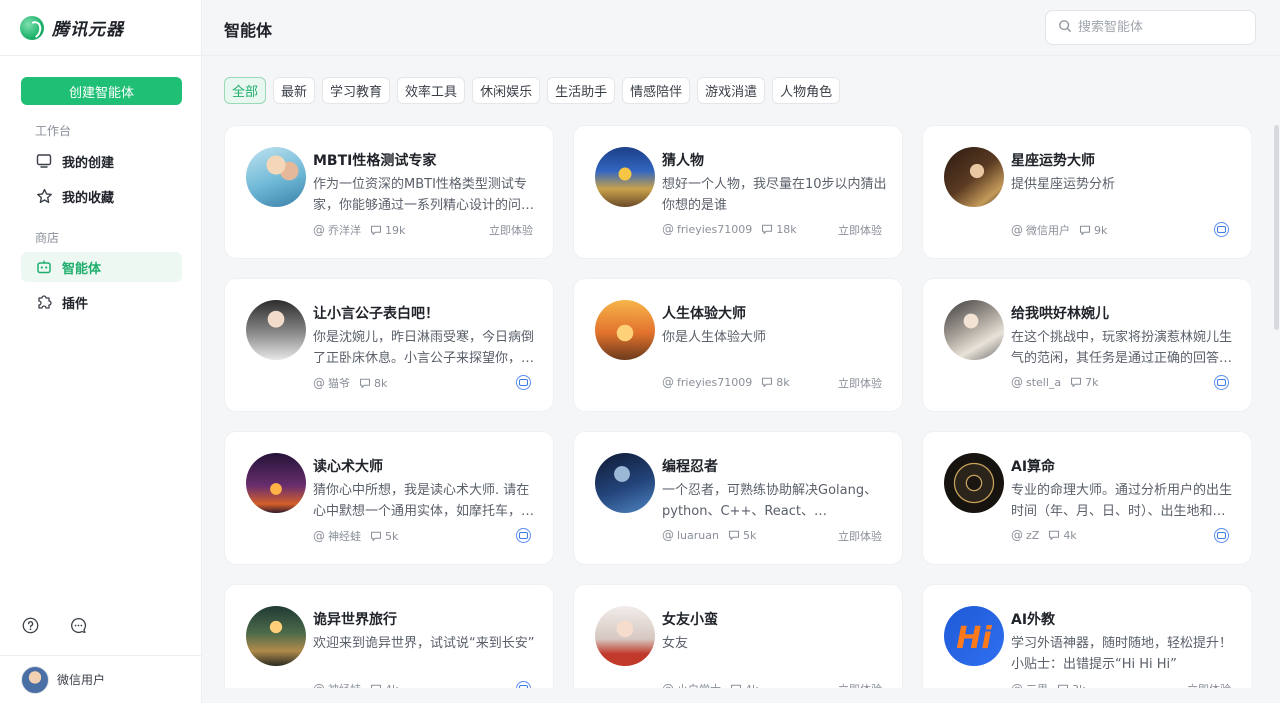 The width and height of the screenshot is (1280, 703). Describe the element at coordinates (741, 28) in the screenshot. I see `header: 智能体` at that location.